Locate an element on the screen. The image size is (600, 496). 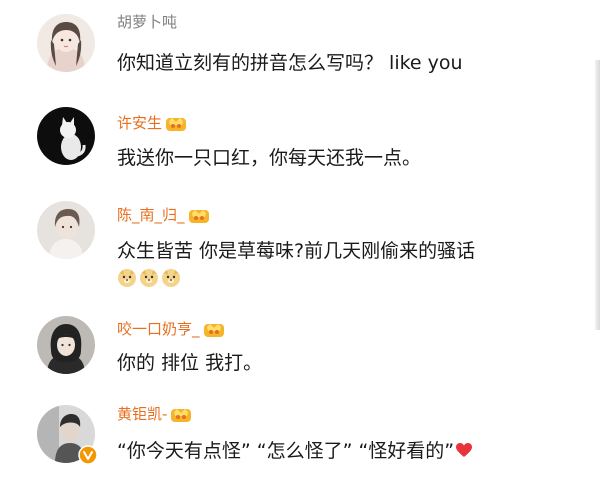
emoji-row is located at coordinates (149, 278).